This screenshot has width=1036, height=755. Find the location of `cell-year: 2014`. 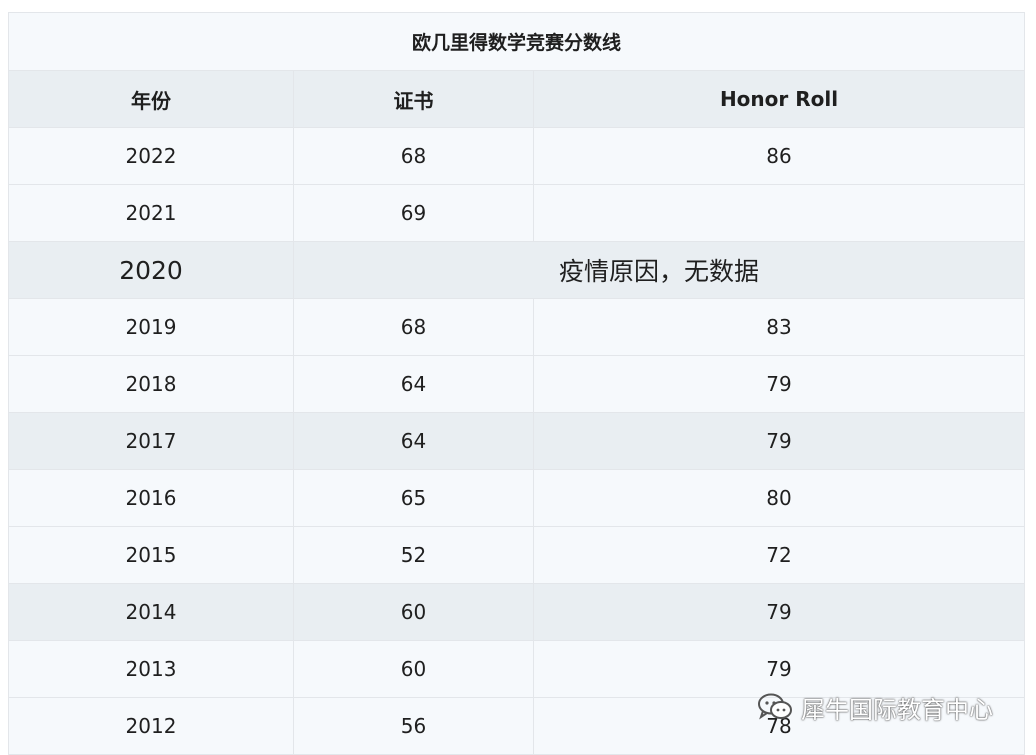

cell-year: 2014 is located at coordinates (151, 612).